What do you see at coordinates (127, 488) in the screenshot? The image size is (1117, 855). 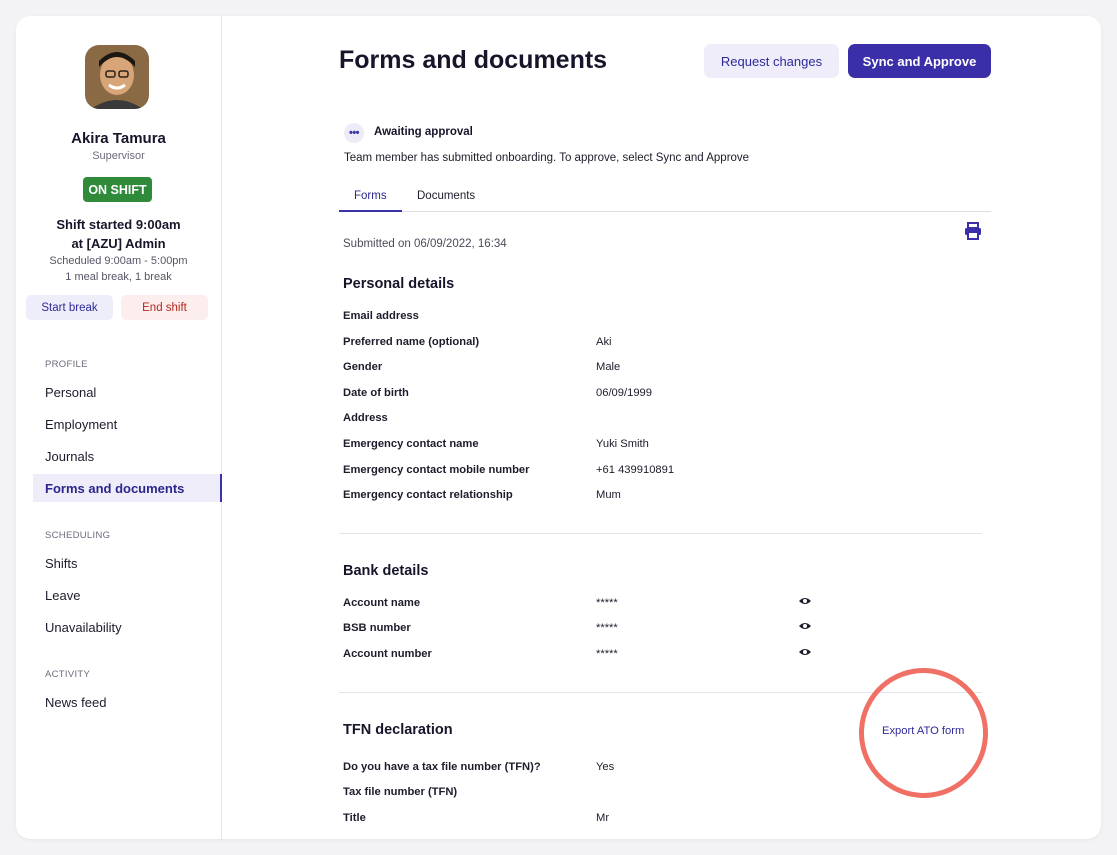 I see `sidebar-item-forms-and-documents: Forms and documents` at bounding box center [127, 488].